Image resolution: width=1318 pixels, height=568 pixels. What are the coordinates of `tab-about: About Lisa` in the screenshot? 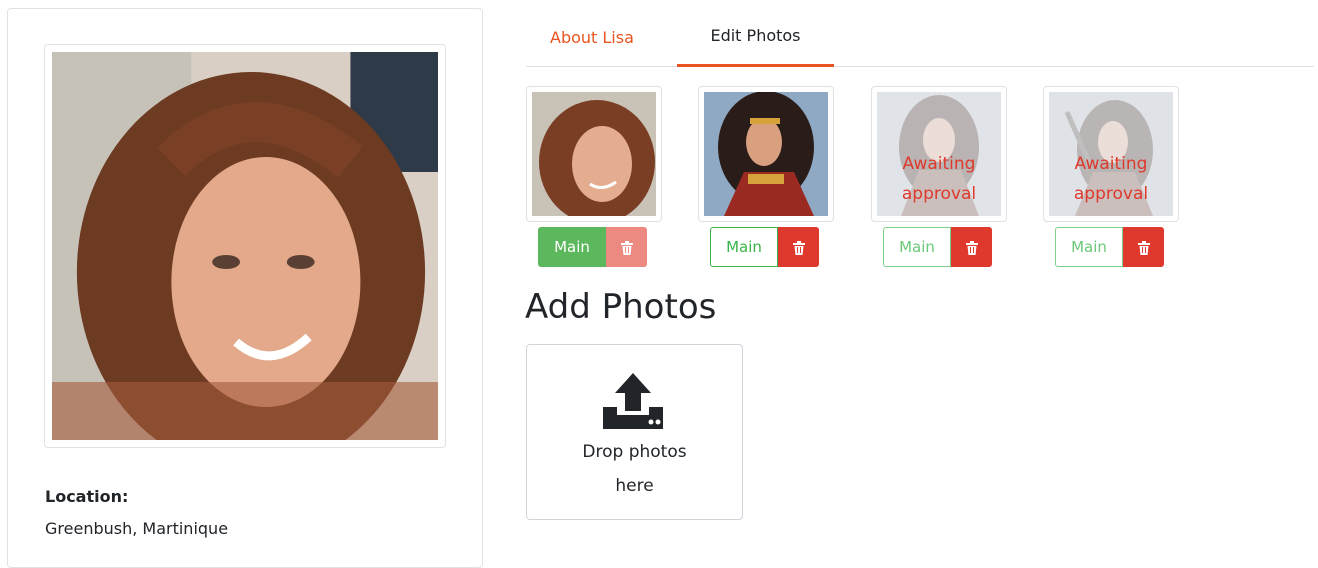 It's located at (592, 33).